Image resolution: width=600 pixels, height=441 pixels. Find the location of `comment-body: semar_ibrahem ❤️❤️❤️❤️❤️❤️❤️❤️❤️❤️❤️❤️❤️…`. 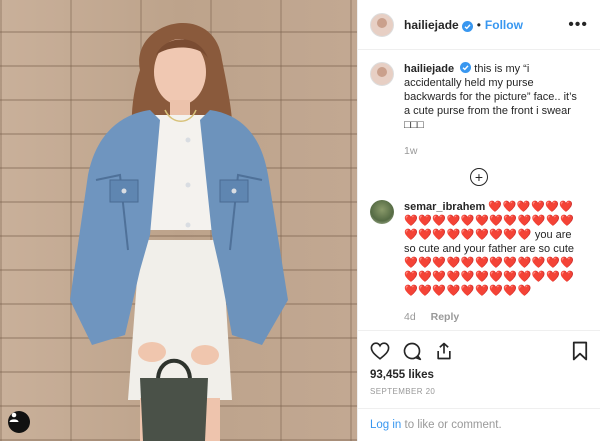

comment-body: semar_ibrahem ❤️❤️❤️❤️❤️❤️❤️❤️❤️❤️❤️❤️❤️… is located at coordinates (492, 262).